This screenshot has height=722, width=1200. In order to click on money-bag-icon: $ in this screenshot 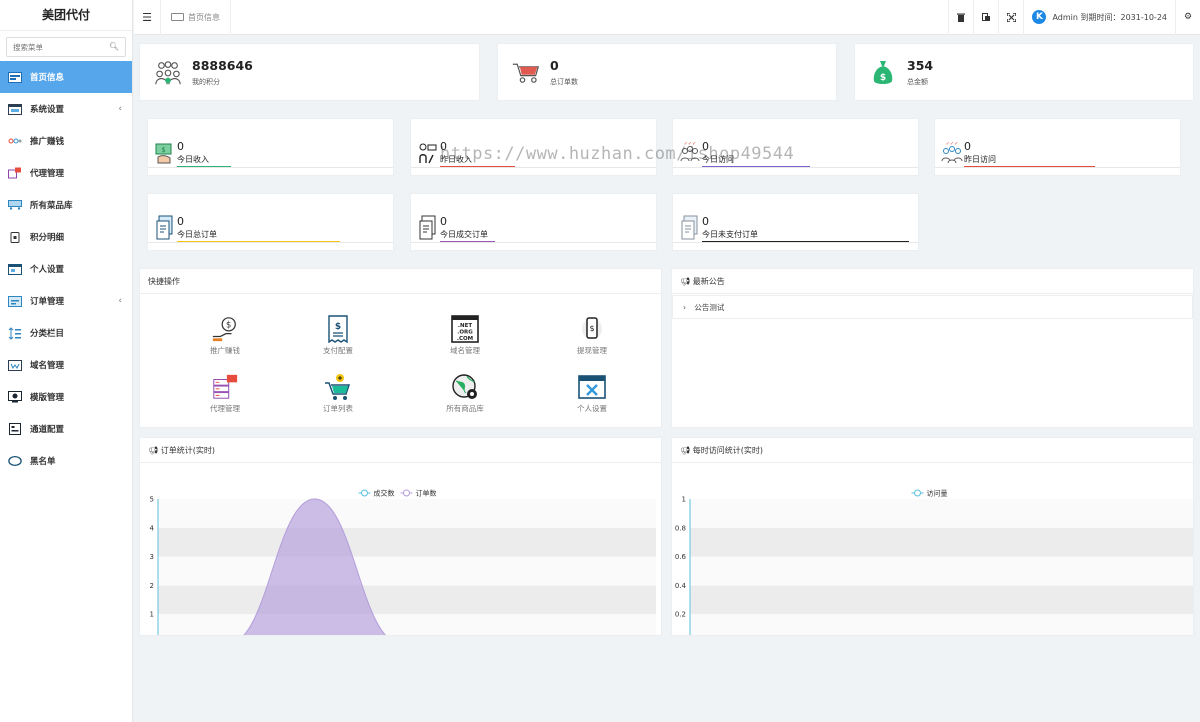, I will do `click(883, 73)`.